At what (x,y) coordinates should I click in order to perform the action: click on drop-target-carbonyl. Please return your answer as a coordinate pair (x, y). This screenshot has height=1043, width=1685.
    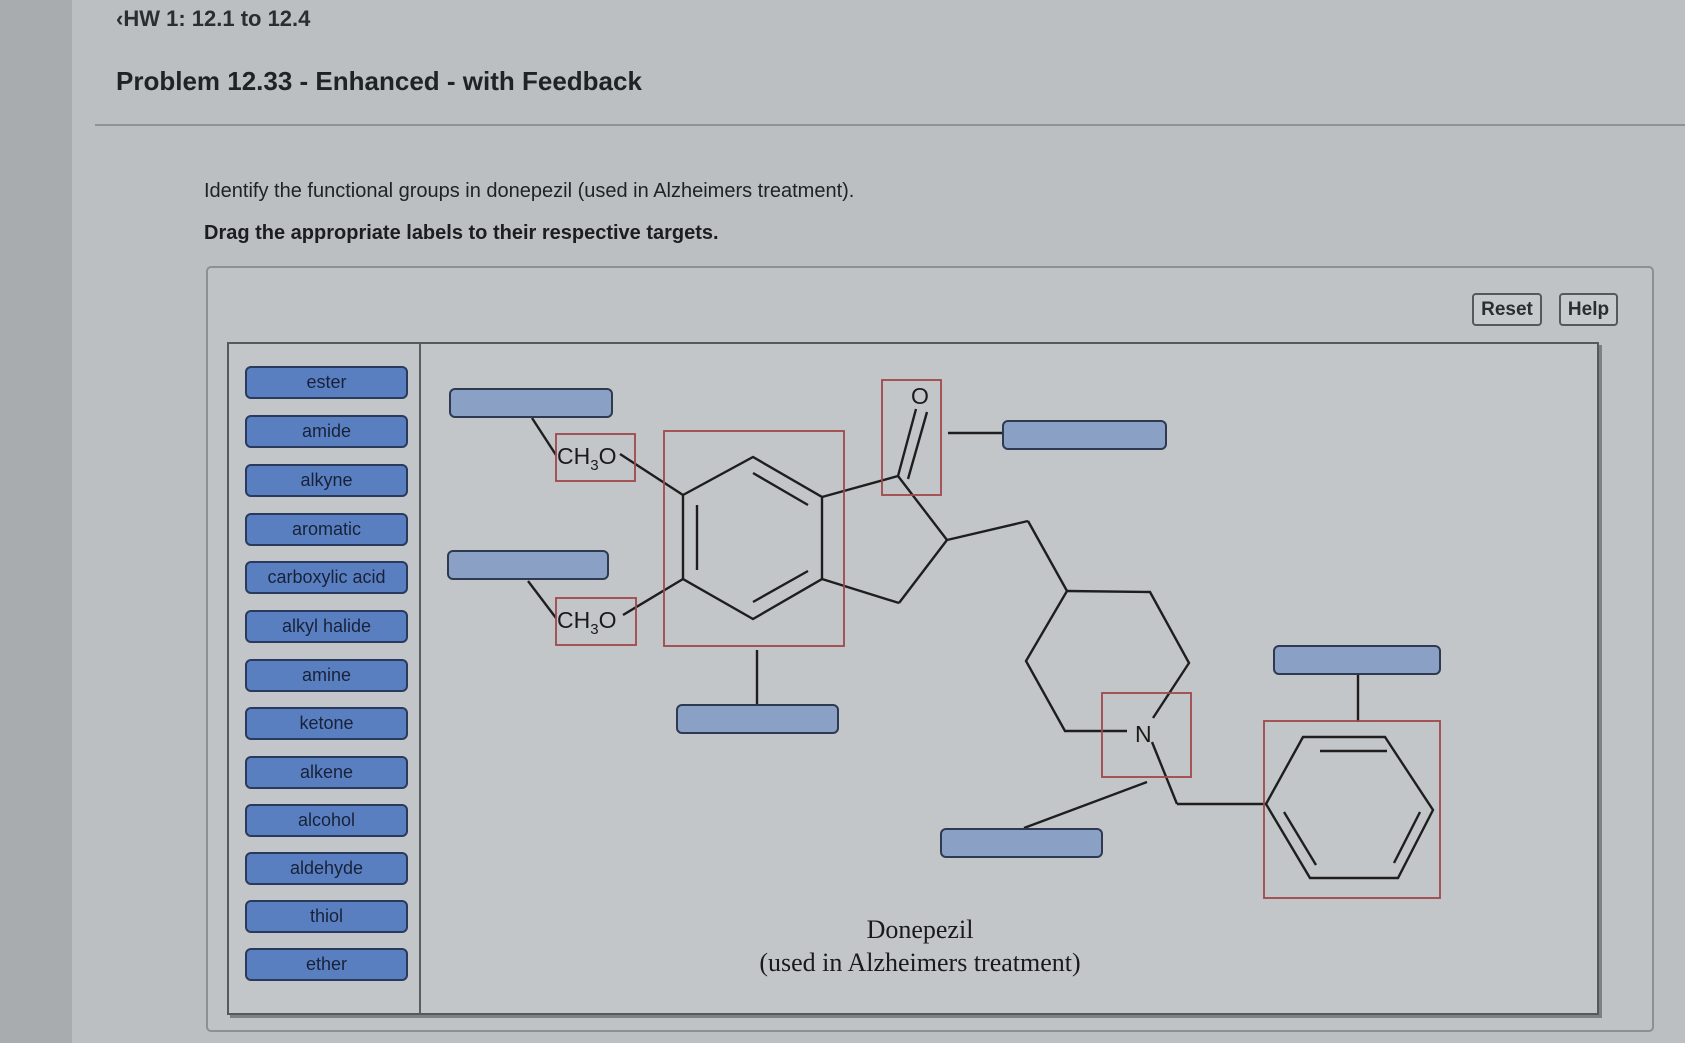
    Looking at the image, I should click on (1084, 435).